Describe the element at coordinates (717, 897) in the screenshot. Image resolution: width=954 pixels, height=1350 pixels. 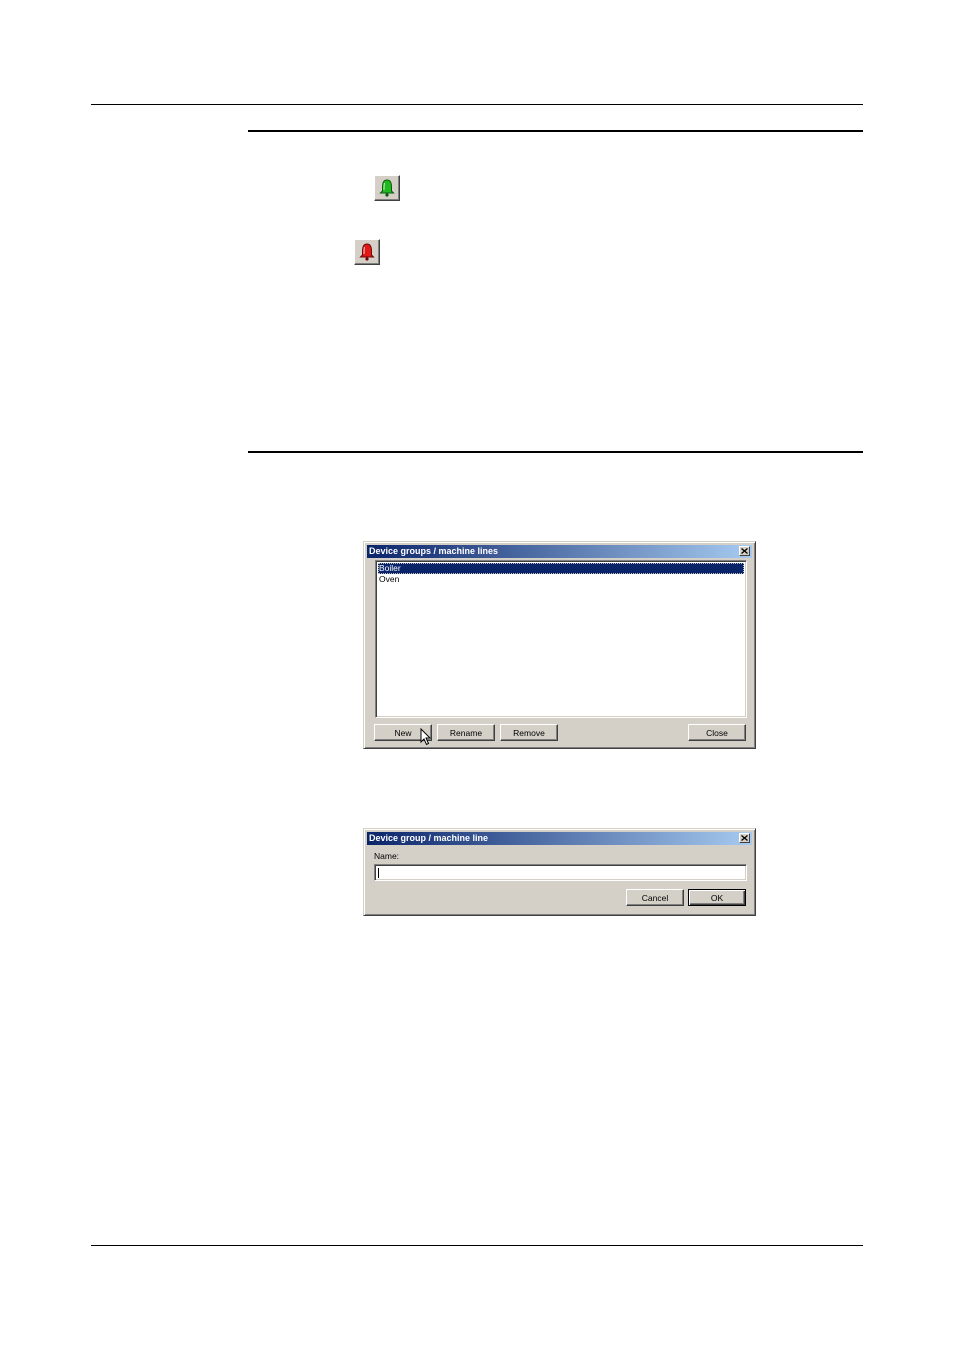
I see `ok-button: OK` at that location.